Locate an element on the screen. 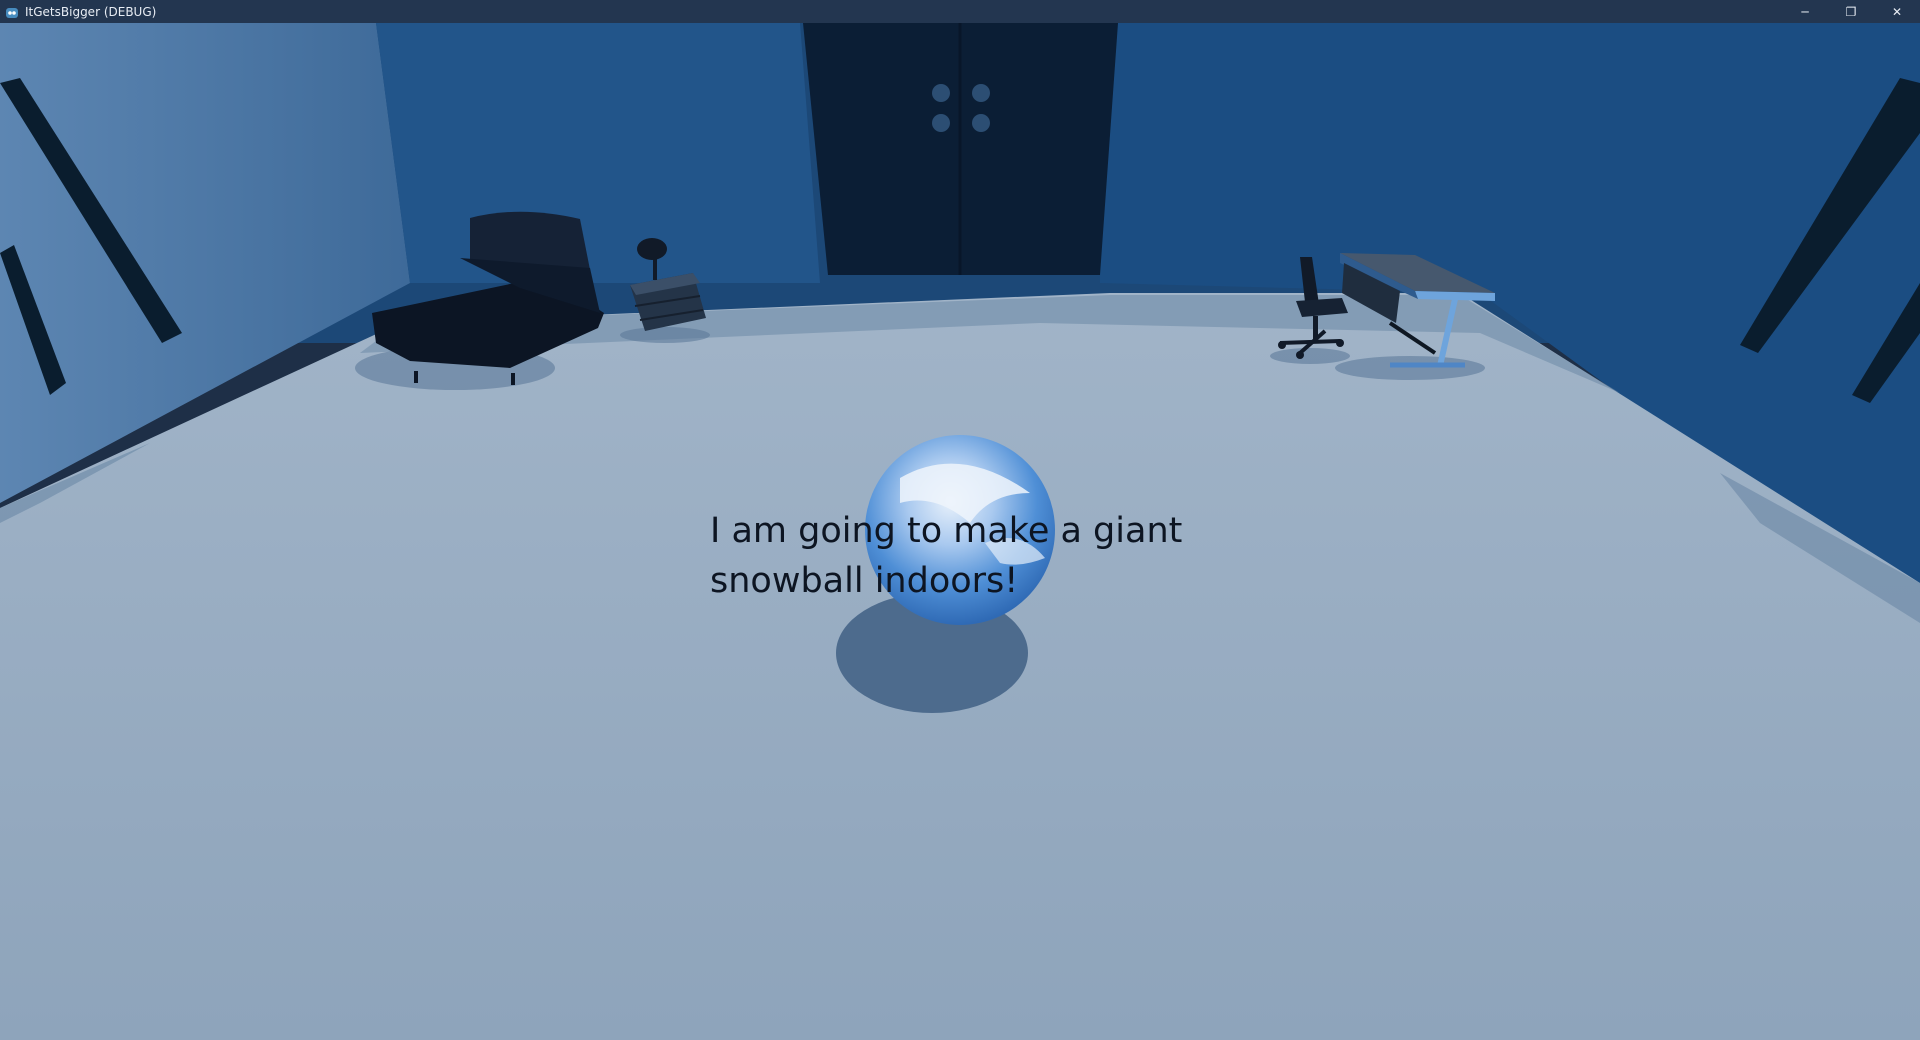 The height and width of the screenshot is (1040, 1920). close-button: ✕ is located at coordinates (1897, 11).